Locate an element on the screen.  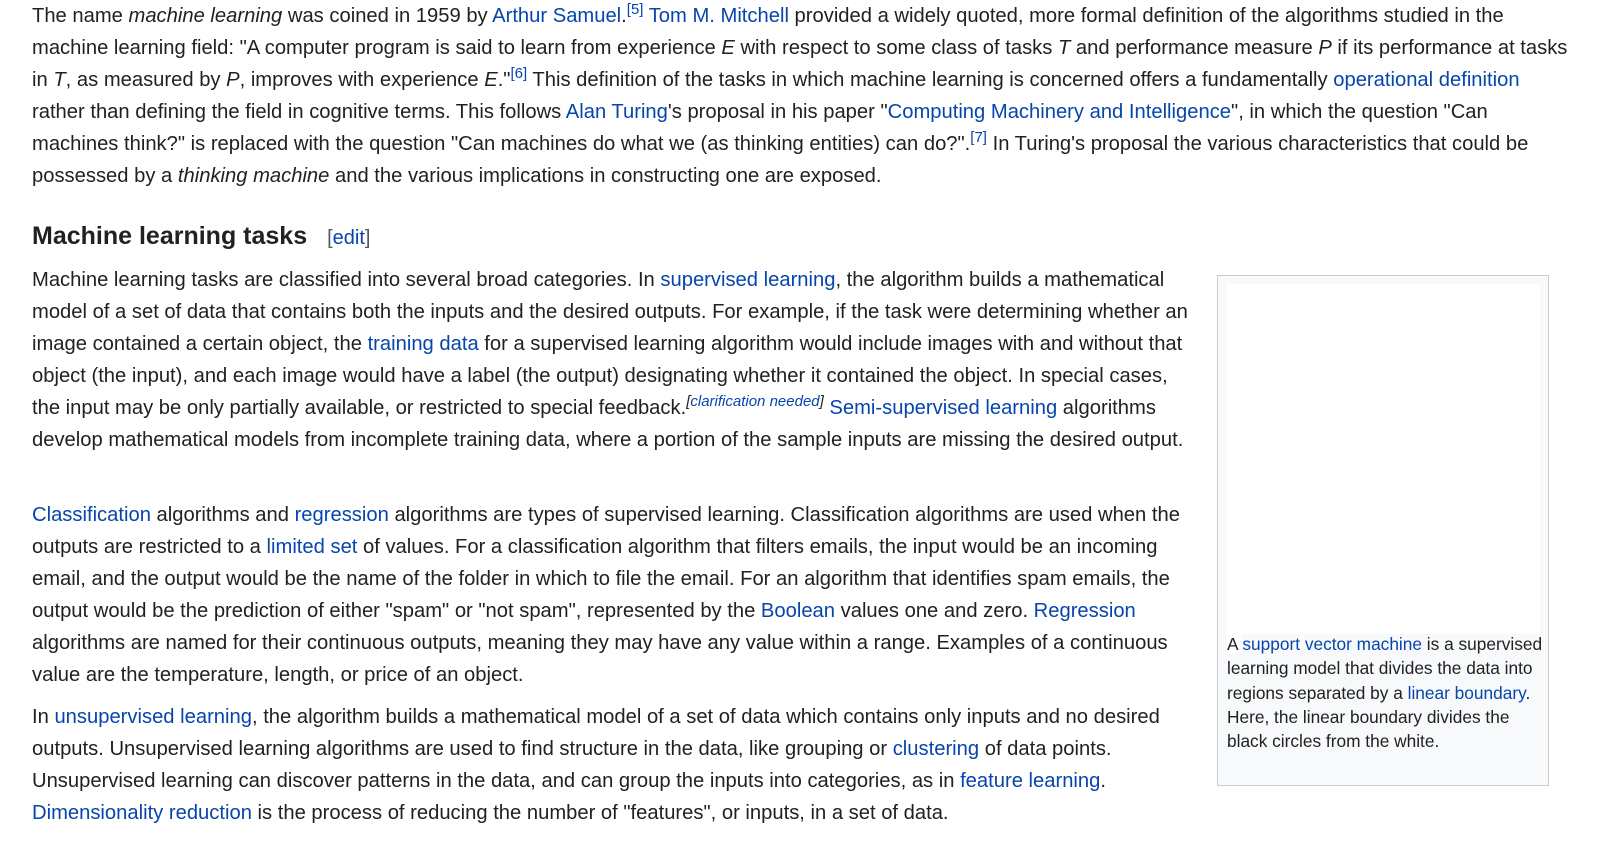
text: In is located at coordinates (43, 717).